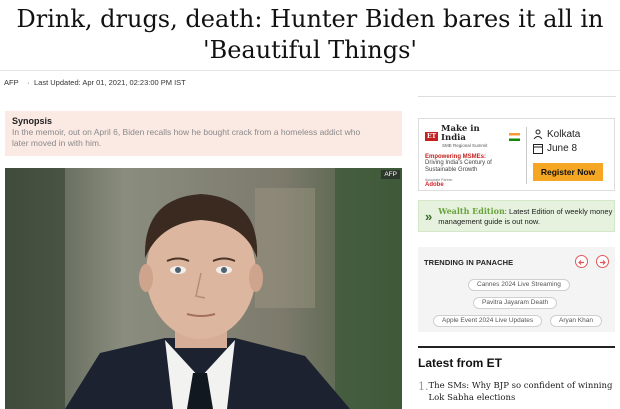  What do you see at coordinates (423, 386) in the screenshot?
I see `latest-item-number: 1.` at bounding box center [423, 386].